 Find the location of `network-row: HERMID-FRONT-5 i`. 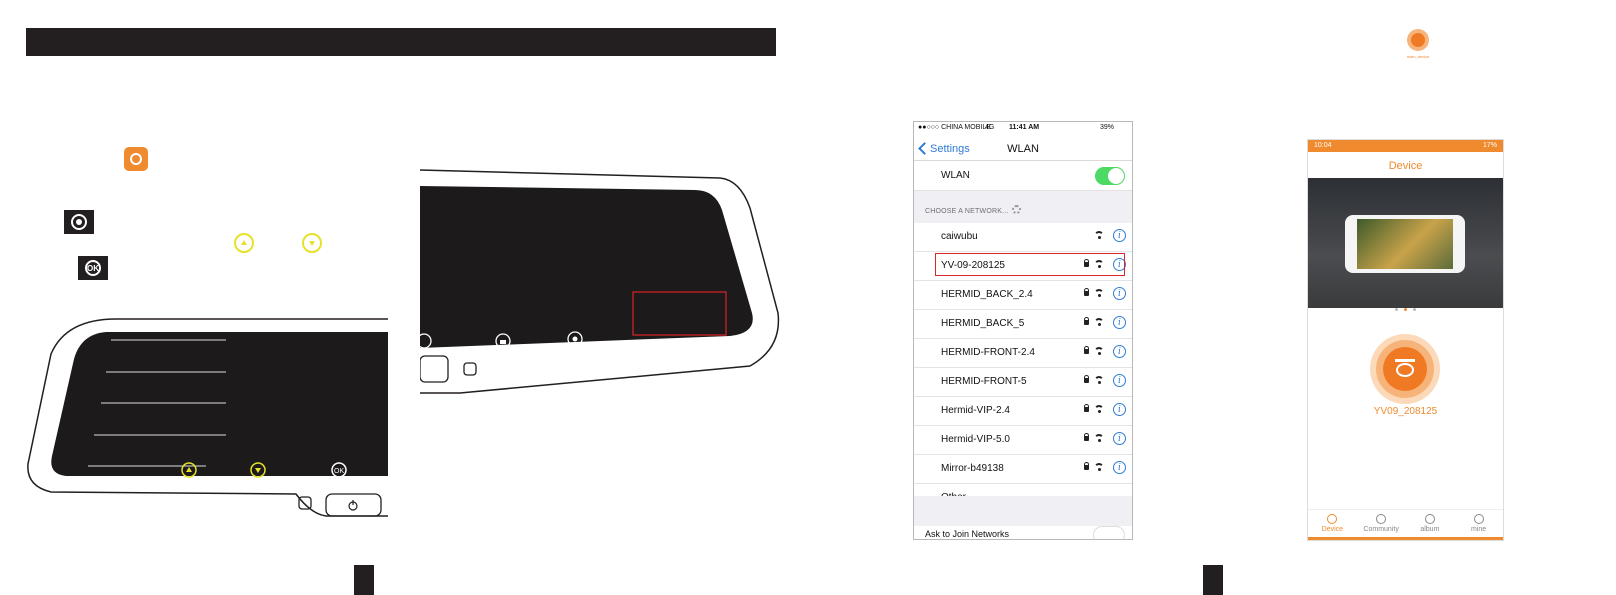

network-row: HERMID-FRONT-5 i is located at coordinates (1023, 382).